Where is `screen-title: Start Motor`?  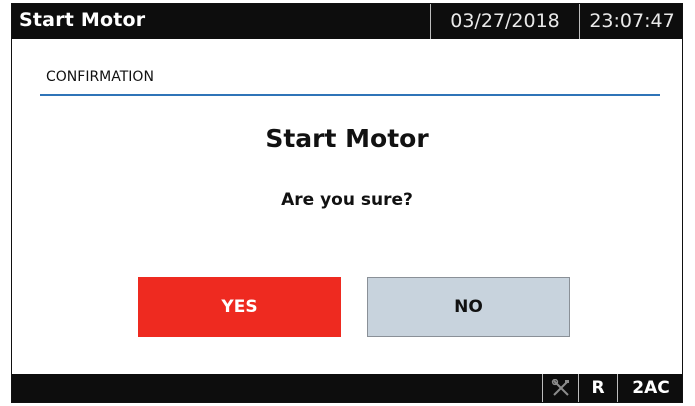 screen-title: Start Motor is located at coordinates (82, 20).